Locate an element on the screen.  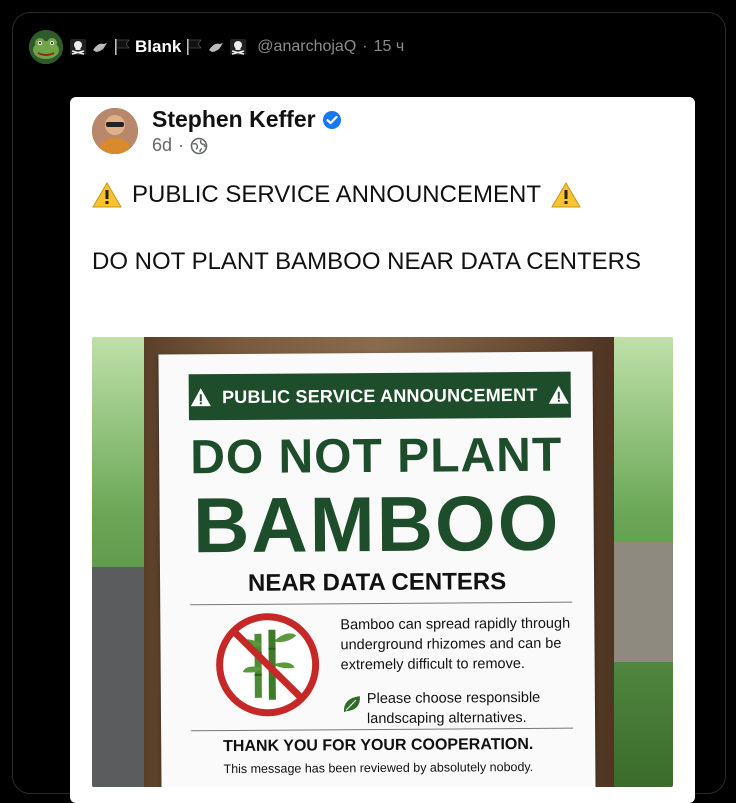
embedded-author-name: Stephen Keffer is located at coordinates (234, 119).